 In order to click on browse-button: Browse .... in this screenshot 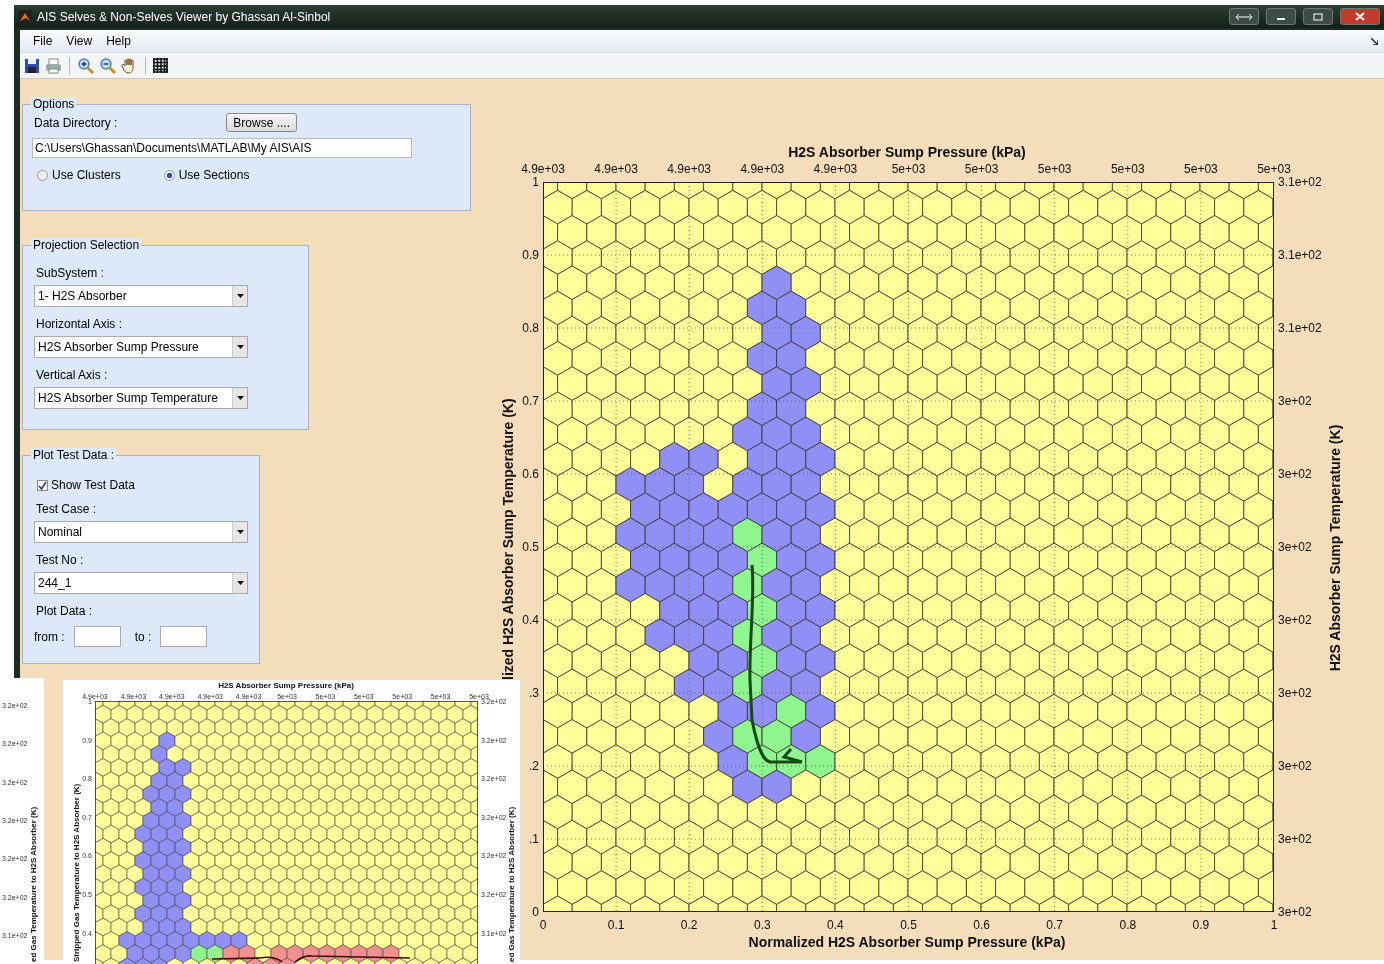, I will do `click(261, 122)`.